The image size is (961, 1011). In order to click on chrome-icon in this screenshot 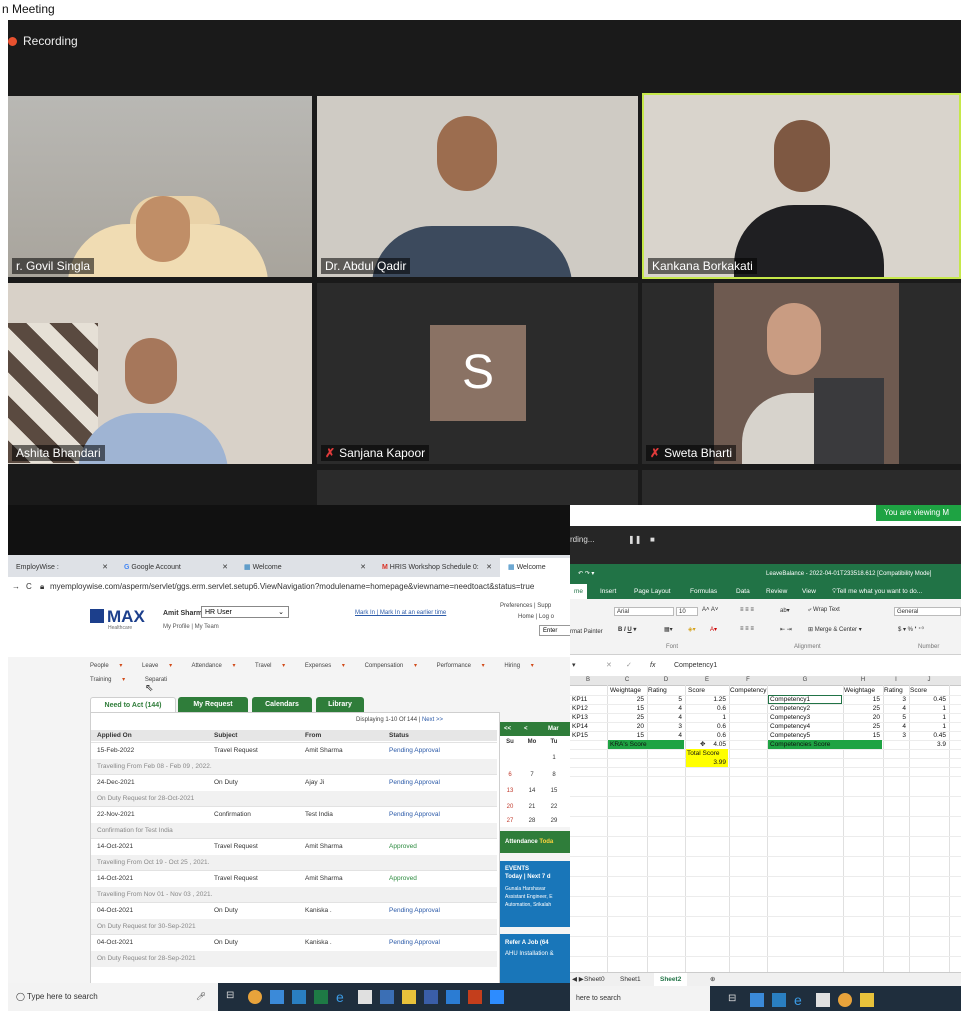, I will do `click(255, 997)`.